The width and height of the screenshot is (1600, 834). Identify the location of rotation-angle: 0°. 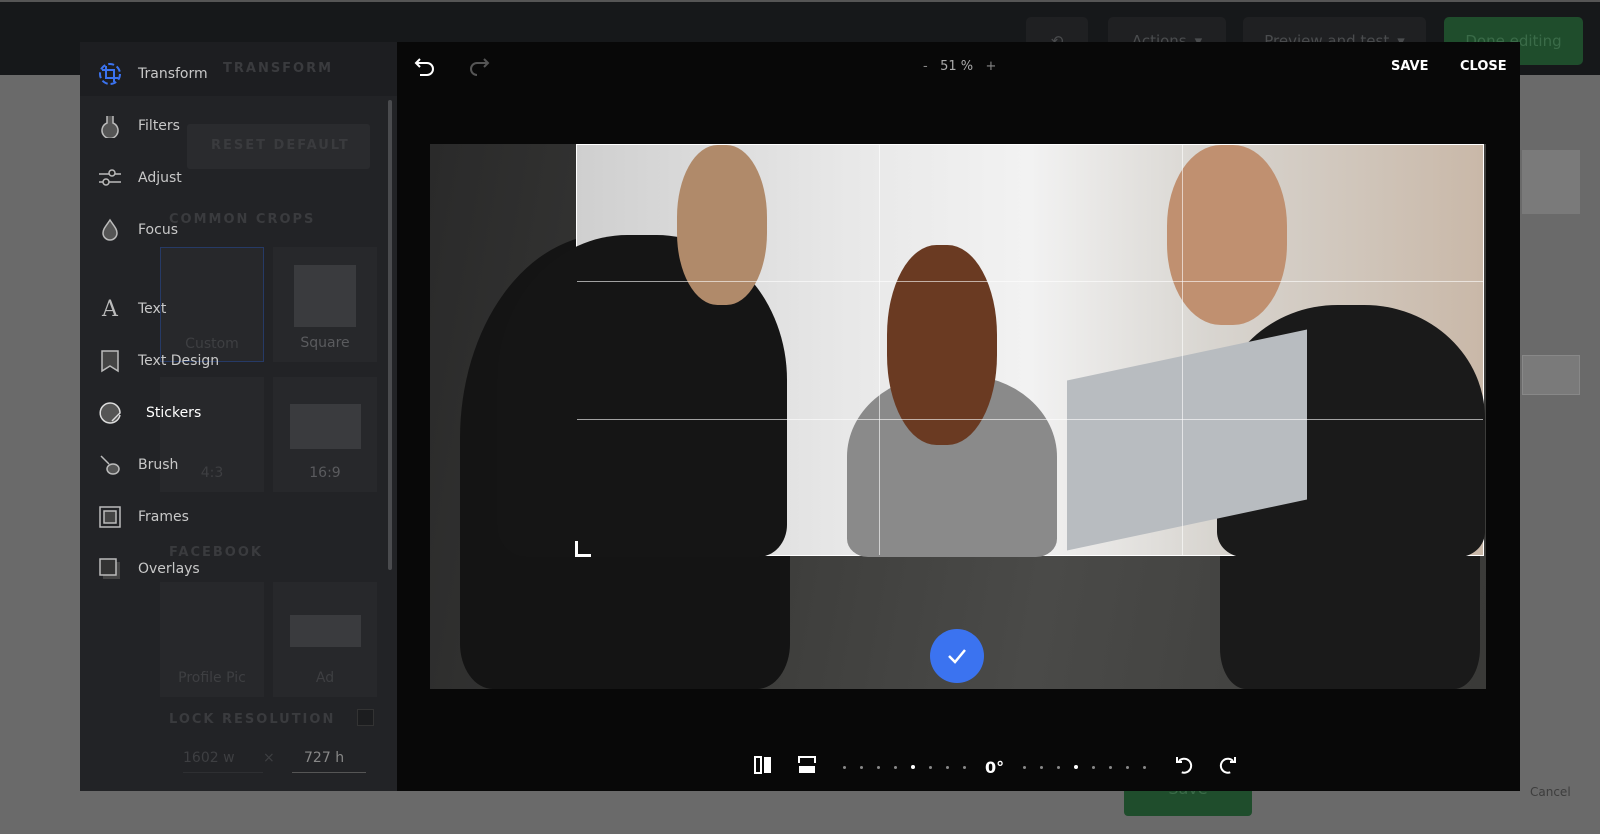
(995, 767).